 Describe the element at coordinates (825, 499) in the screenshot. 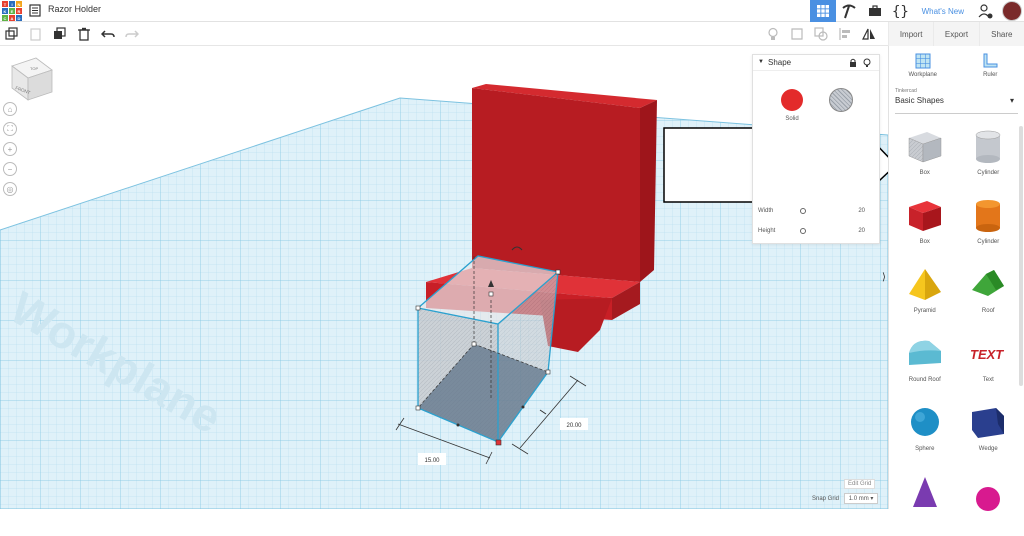

I see `snap-grid-label: Snap Grid` at that location.